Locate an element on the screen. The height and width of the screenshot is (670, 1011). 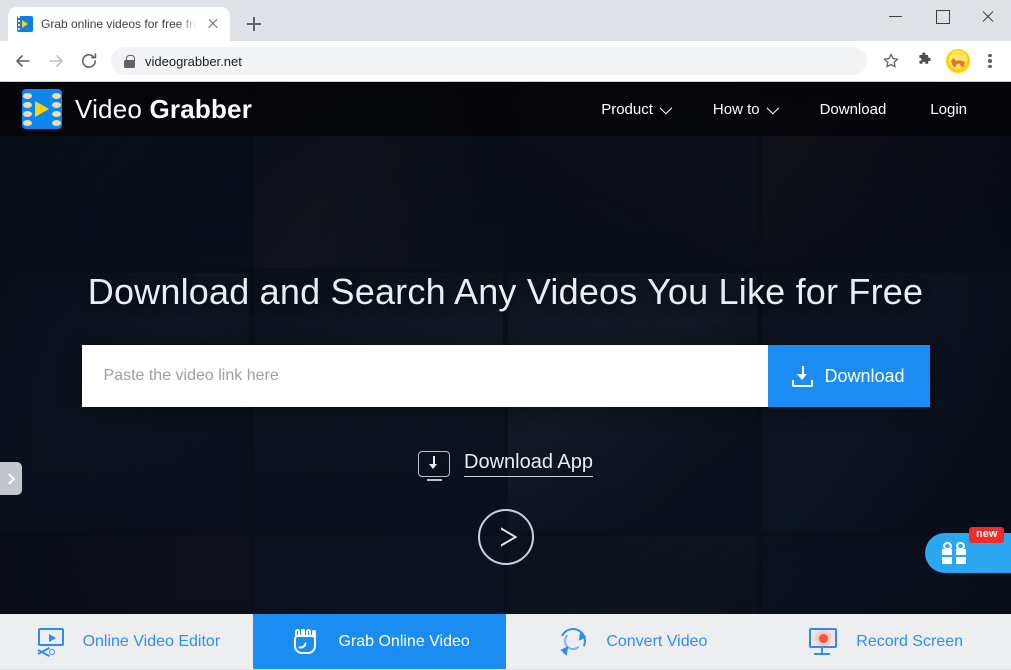
download-button: Download is located at coordinates (848, 376).